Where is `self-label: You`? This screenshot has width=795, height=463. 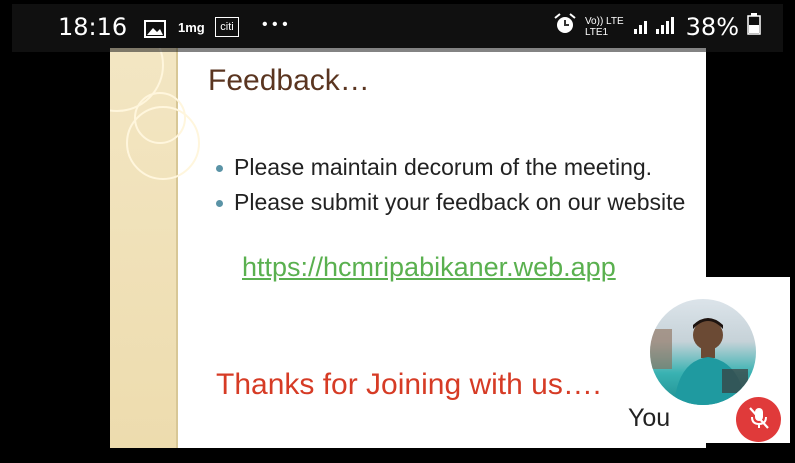
self-label: You is located at coordinates (649, 418).